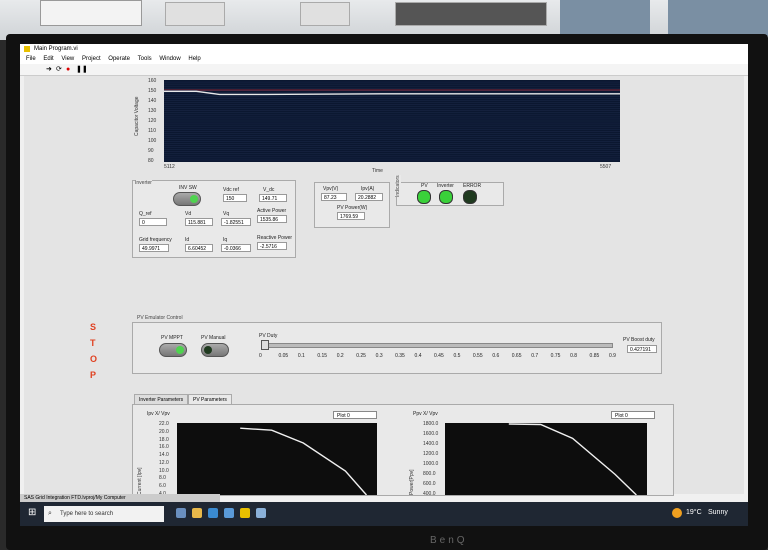  I want to click on ppv-plot-legend: Plot 0, so click(633, 415).